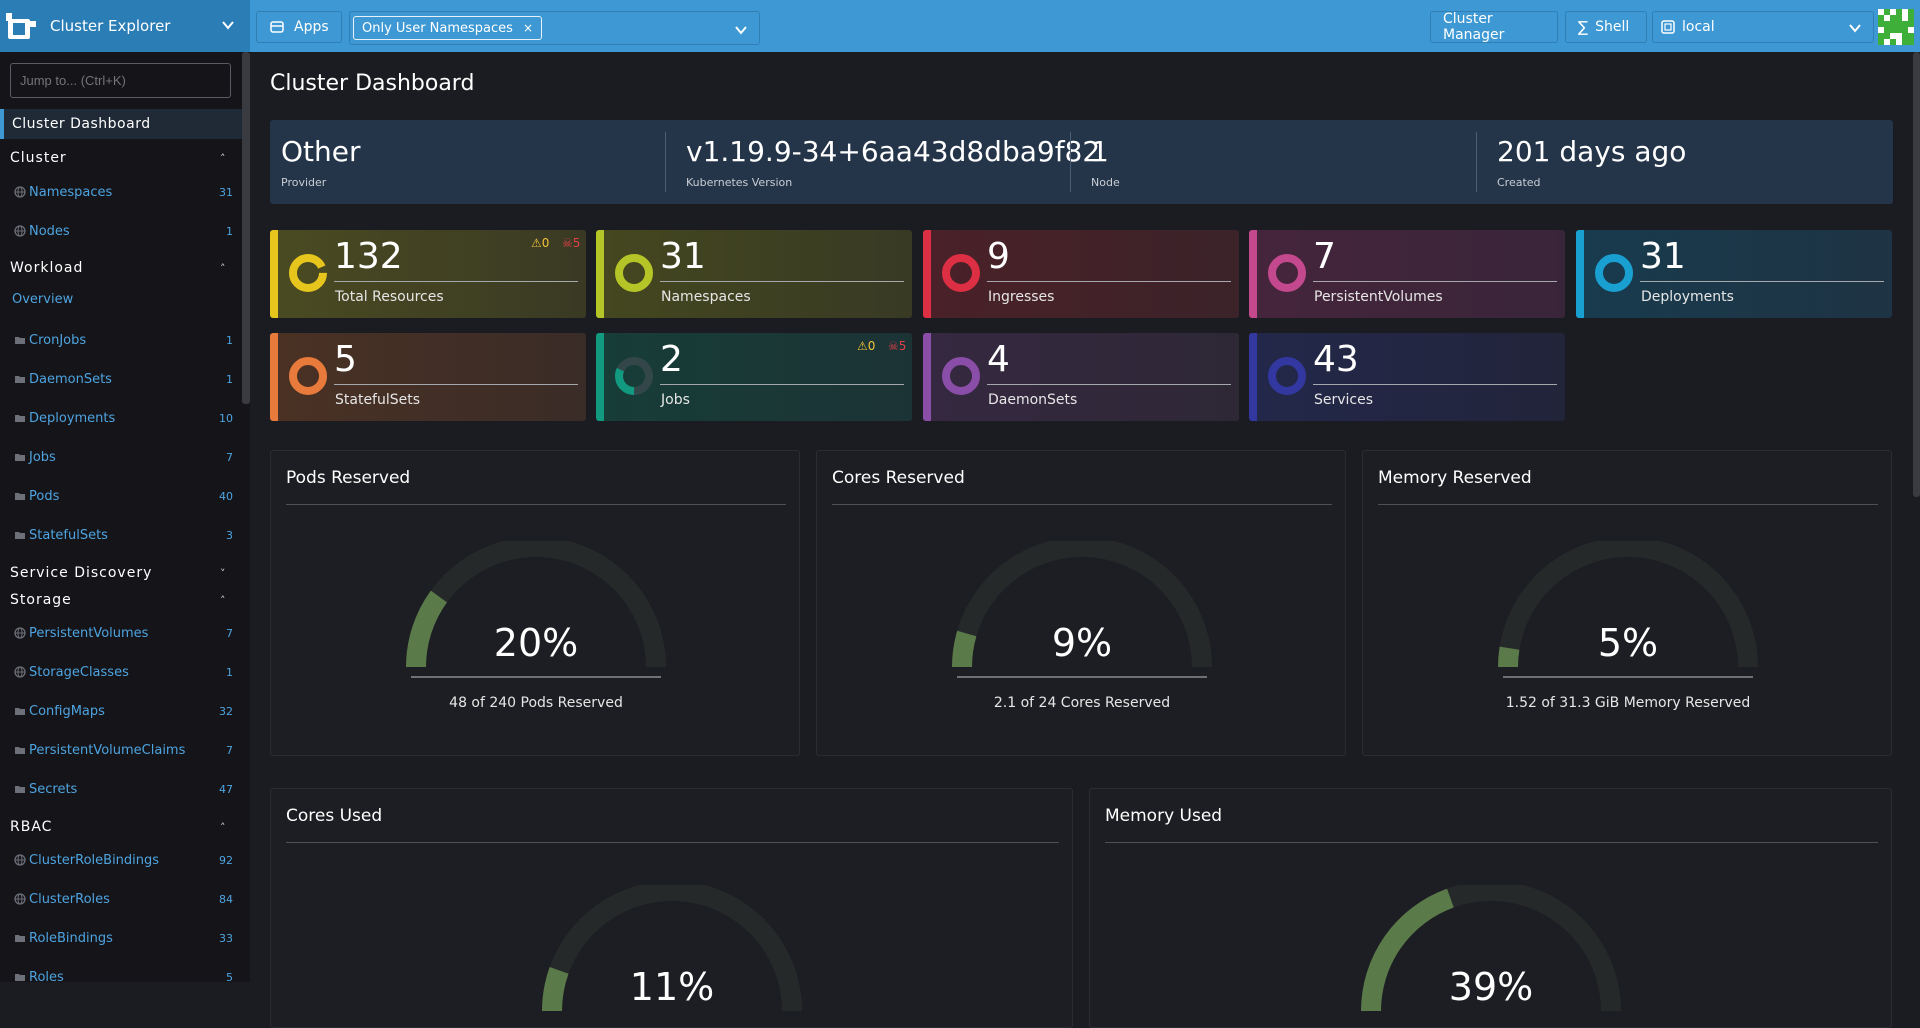 This screenshot has width=1920, height=1028. I want to click on card-label: Ingresses, so click(1021, 297).